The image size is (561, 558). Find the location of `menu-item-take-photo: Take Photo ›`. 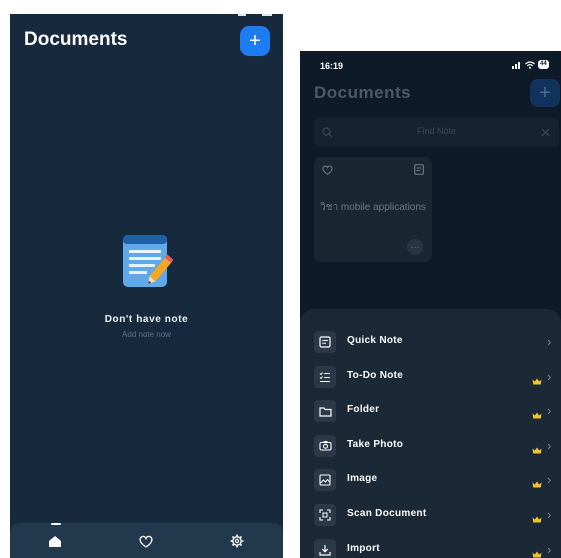

menu-item-take-photo: Take Photo › is located at coordinates (430, 446).